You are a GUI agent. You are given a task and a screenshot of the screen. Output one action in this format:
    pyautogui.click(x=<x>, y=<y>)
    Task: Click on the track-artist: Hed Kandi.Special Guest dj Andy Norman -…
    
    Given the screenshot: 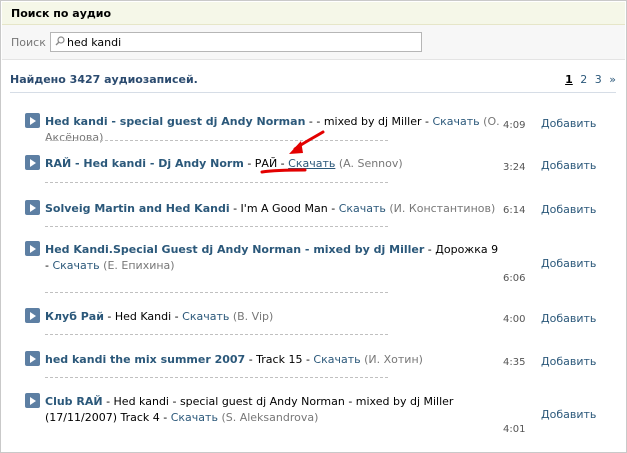 What is the action you would take?
    pyautogui.click(x=234, y=249)
    